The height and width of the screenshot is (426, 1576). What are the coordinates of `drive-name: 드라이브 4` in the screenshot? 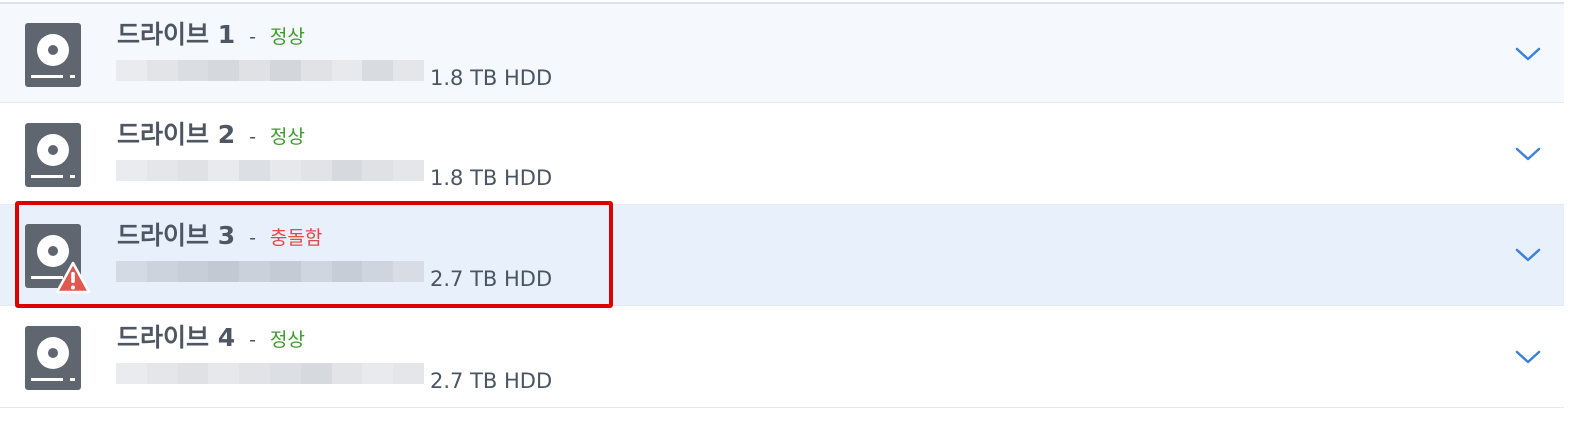 It's located at (176, 337).